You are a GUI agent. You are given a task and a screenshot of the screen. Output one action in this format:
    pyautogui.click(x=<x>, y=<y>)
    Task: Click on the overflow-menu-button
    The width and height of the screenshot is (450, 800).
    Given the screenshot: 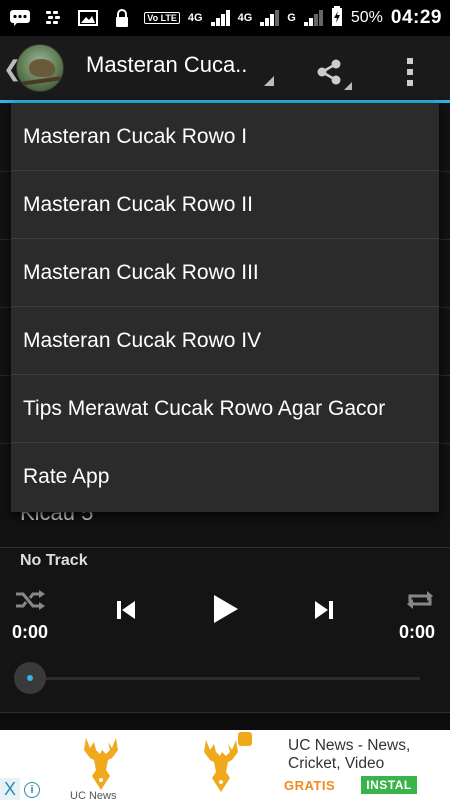 What is the action you would take?
    pyautogui.click(x=410, y=72)
    